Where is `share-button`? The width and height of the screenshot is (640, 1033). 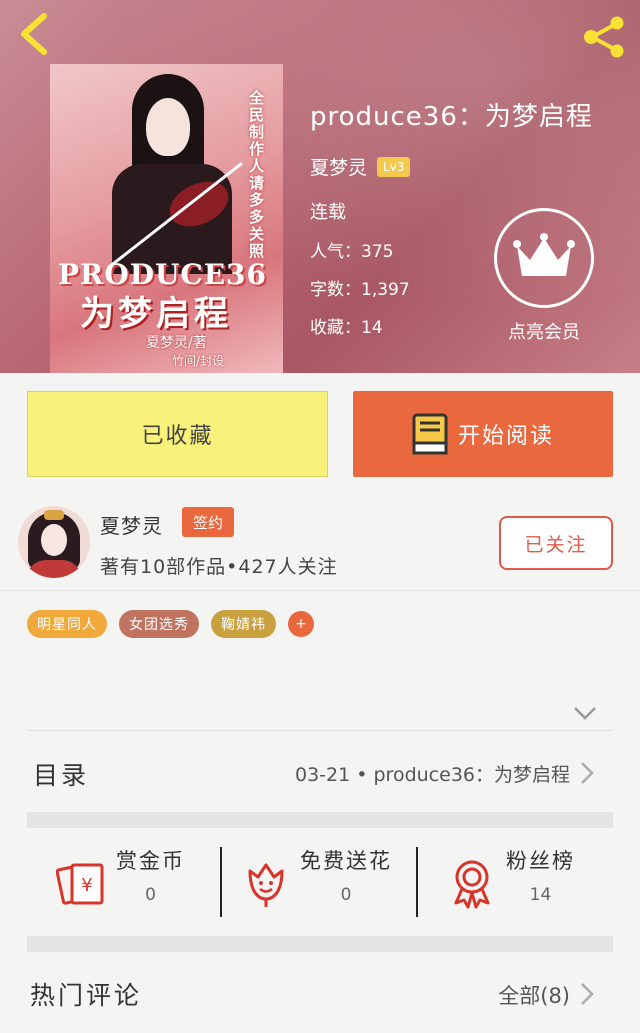
share-button is located at coordinates (604, 37).